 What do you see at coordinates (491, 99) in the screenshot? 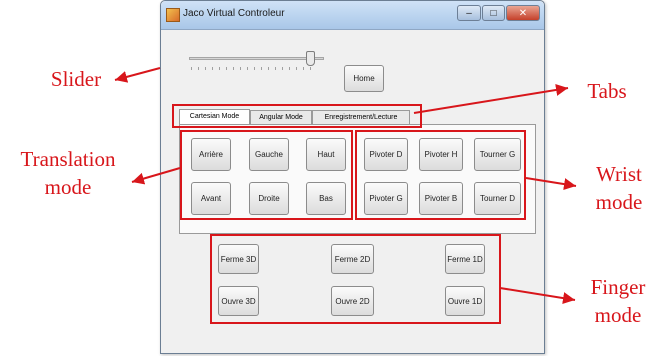
I see `tabs-arrow` at bounding box center [491, 99].